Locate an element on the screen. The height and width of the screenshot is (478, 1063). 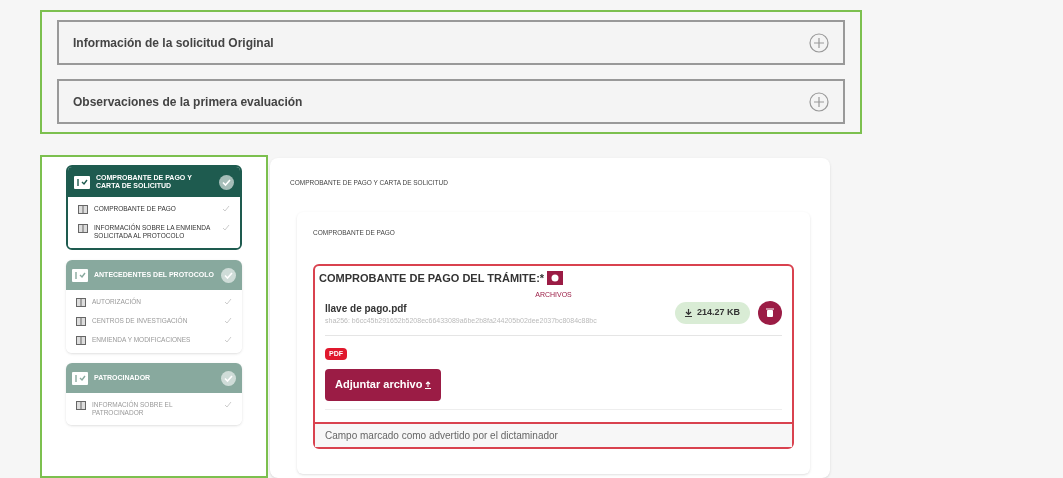
info-icon is located at coordinates (555, 277).